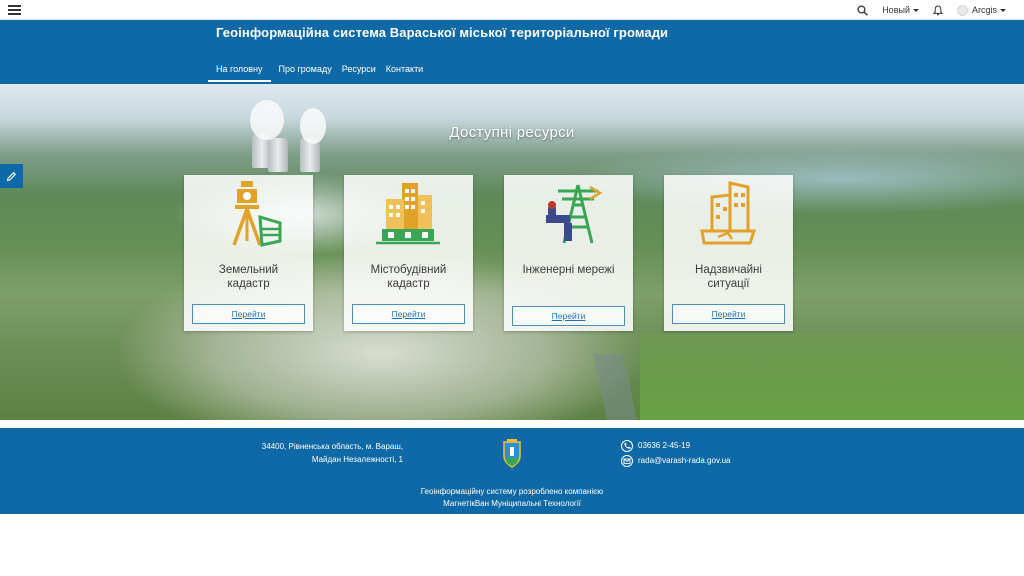 The width and height of the screenshot is (1024, 576). I want to click on main-nav: На головну Про громаду Ресурси Контакти, so click(319, 71).